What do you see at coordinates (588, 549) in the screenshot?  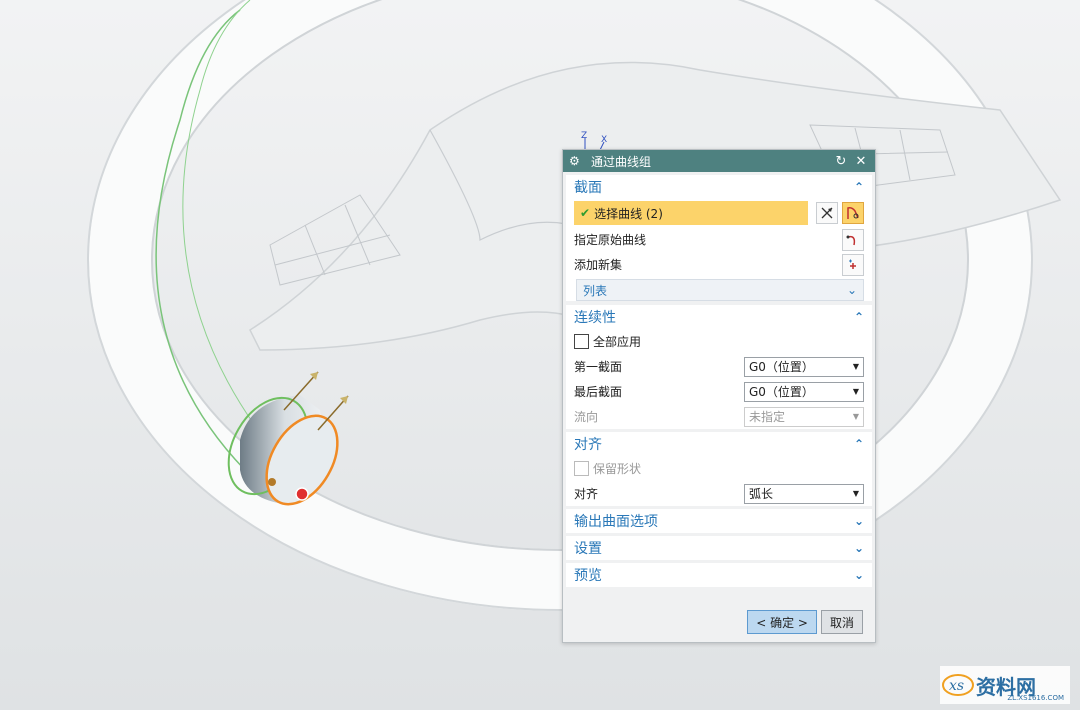 I see `settings-title: 设置` at bounding box center [588, 549].